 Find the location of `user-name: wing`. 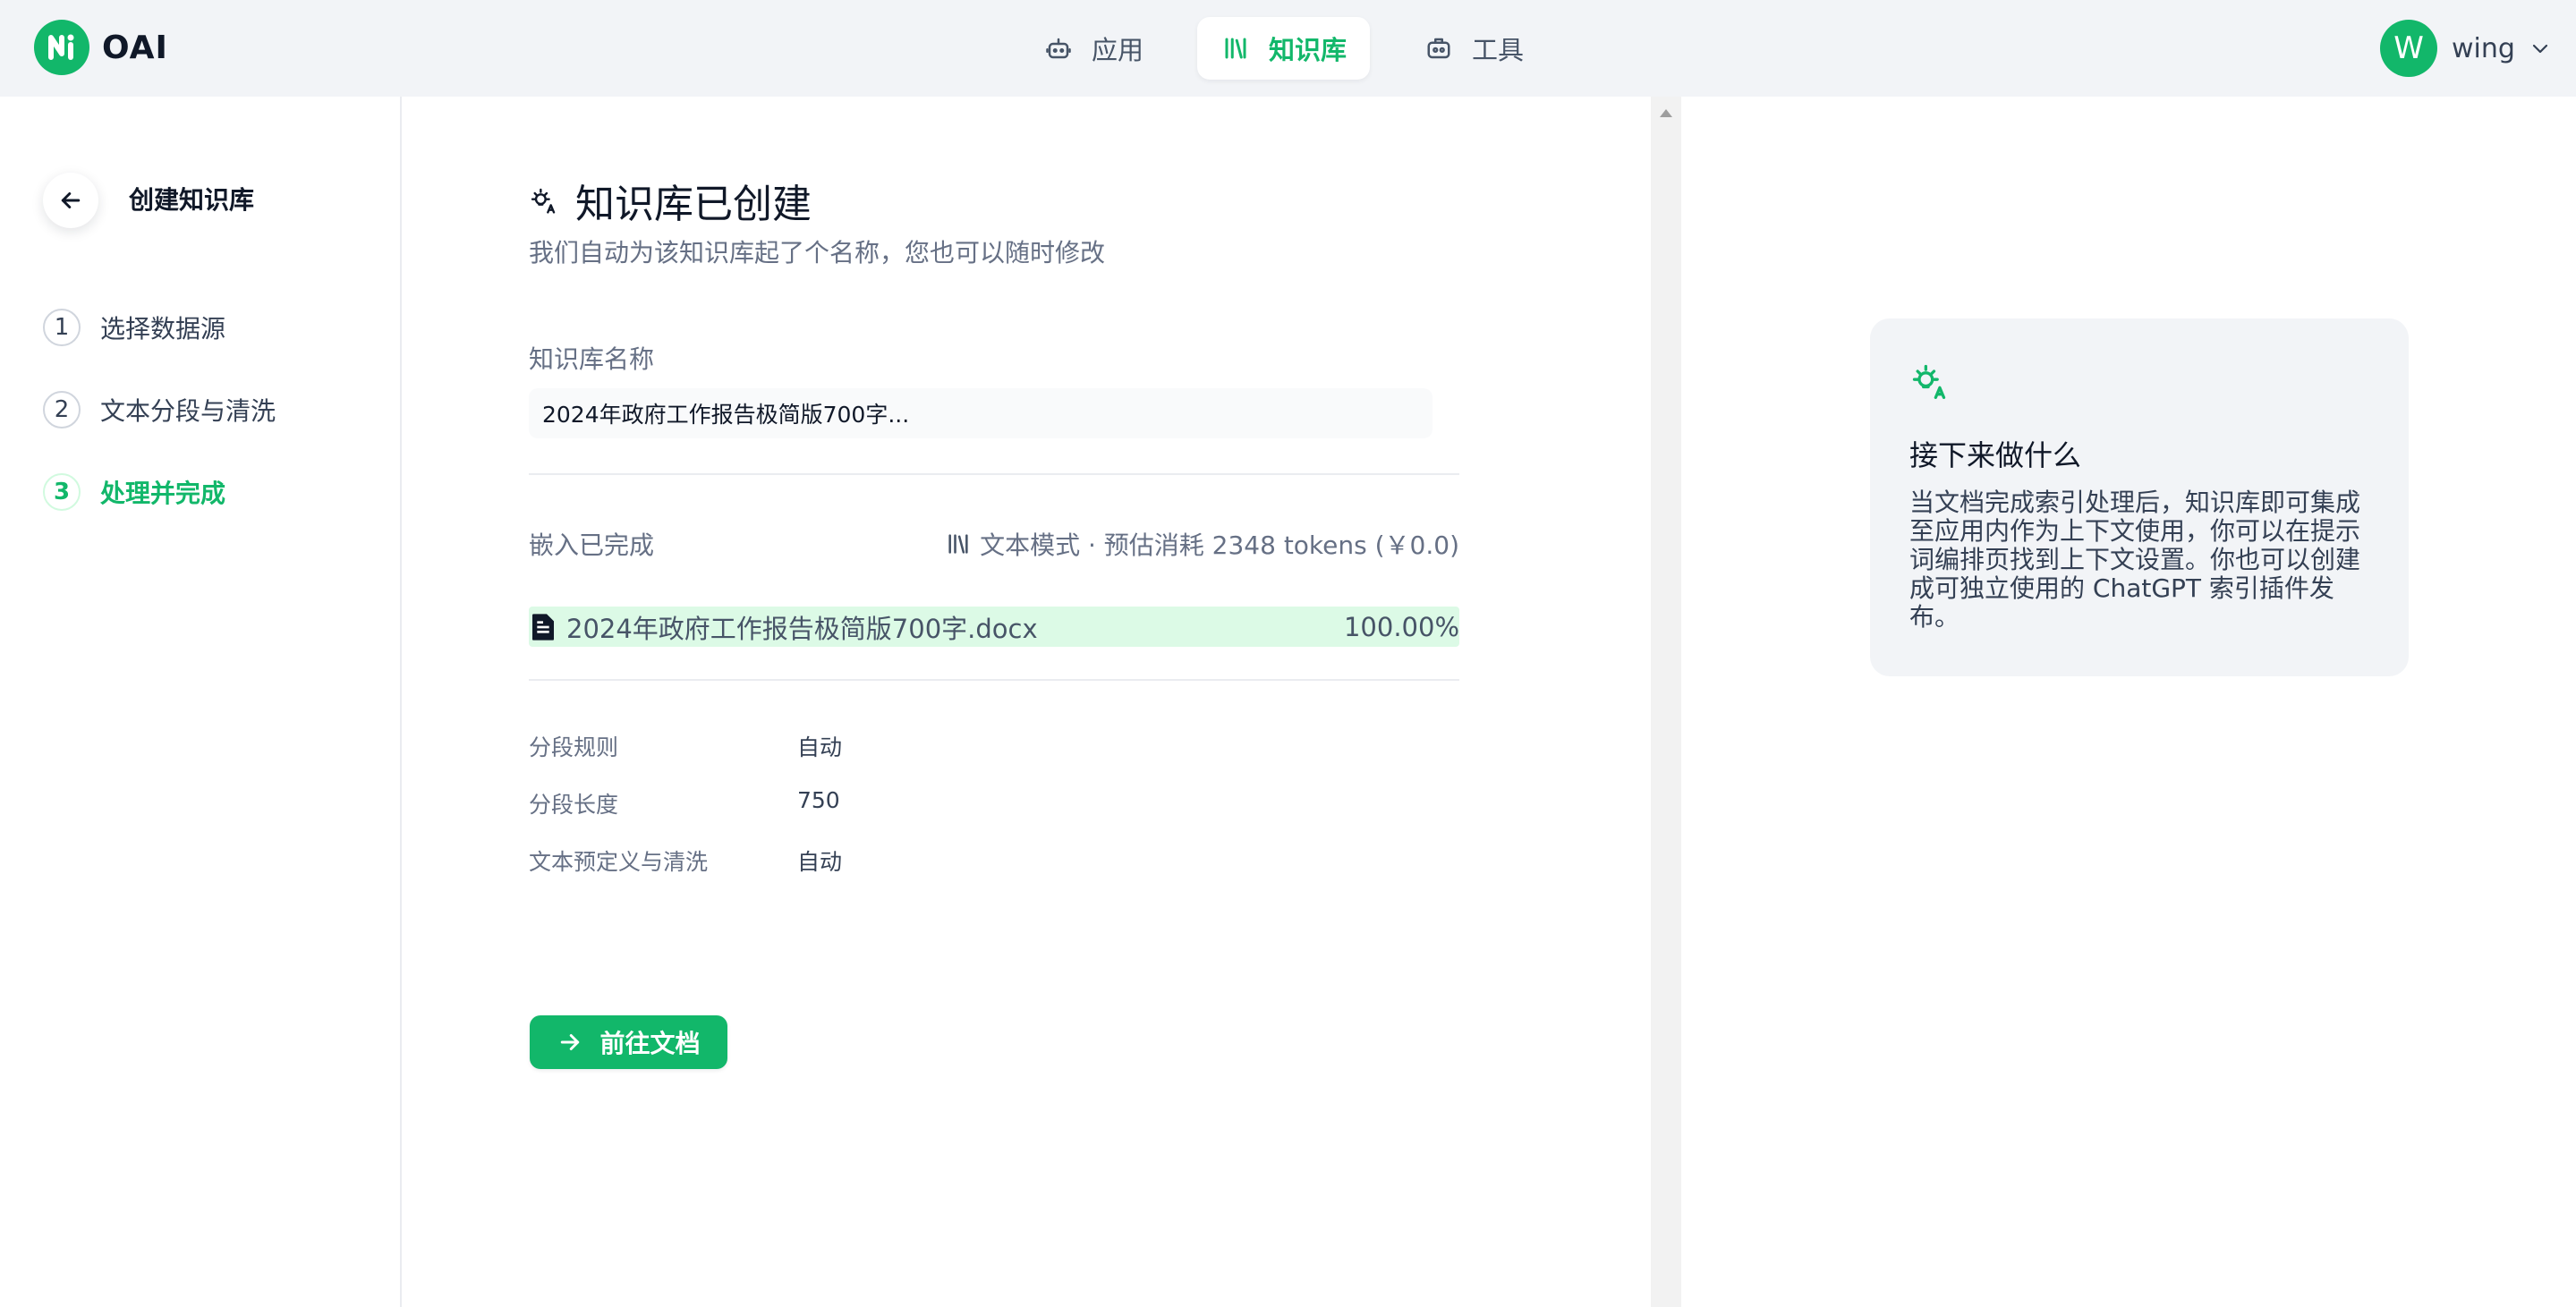

user-name: wing is located at coordinates (2483, 48).